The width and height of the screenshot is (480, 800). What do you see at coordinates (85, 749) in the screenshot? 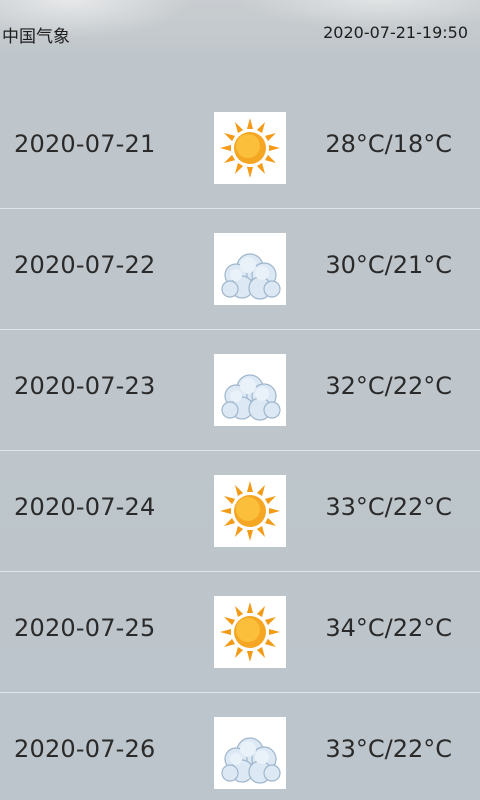
I see `forecast-date: 2020-07-26` at bounding box center [85, 749].